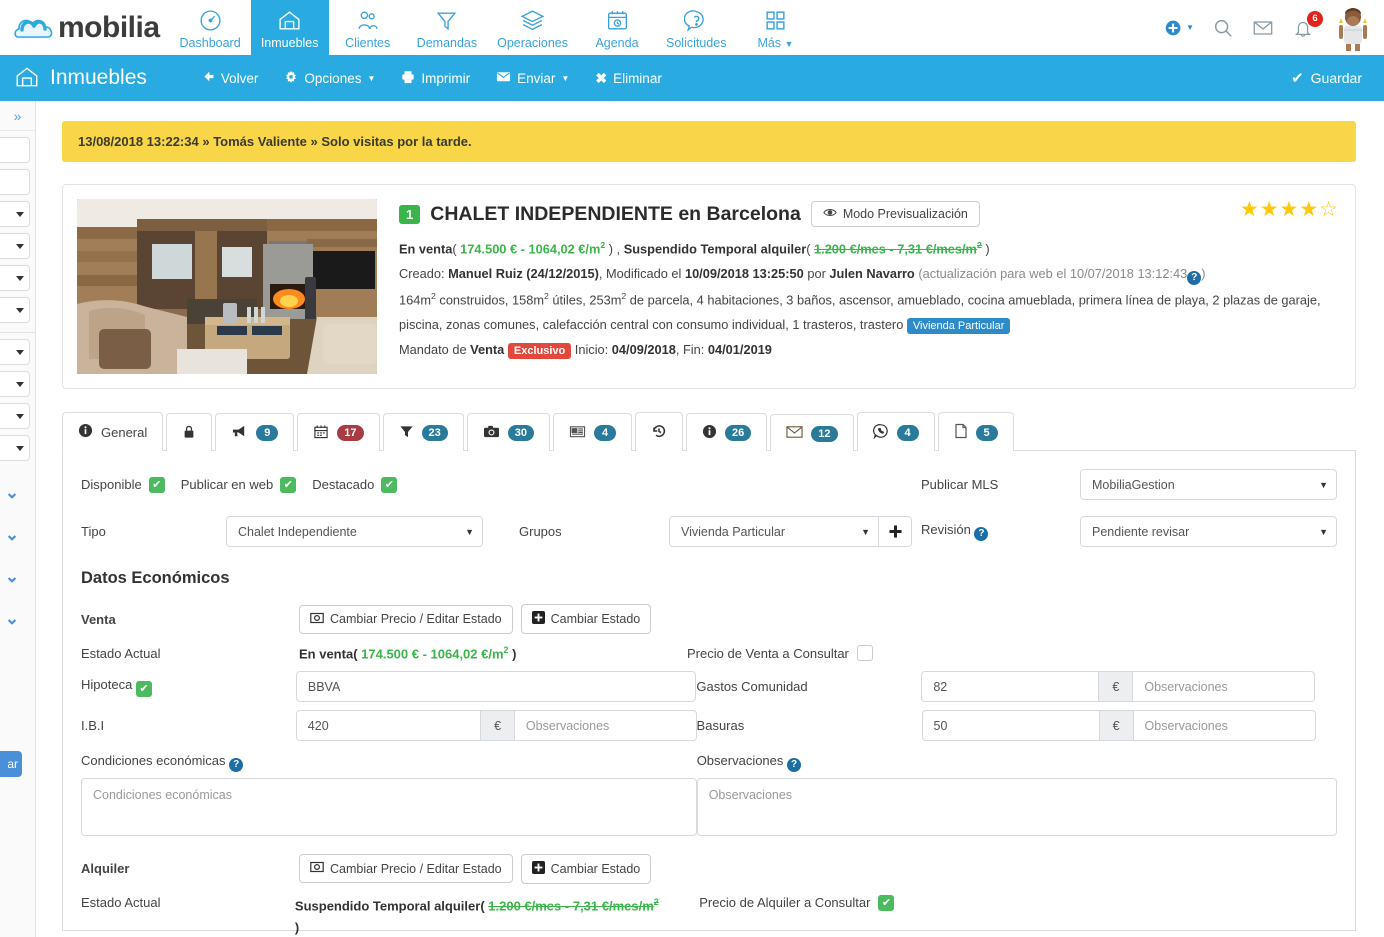 Image resolution: width=1384 pixels, height=937 pixels. I want to click on change-price-rent-button: Cambiar Precio / Editar Estado, so click(406, 869).